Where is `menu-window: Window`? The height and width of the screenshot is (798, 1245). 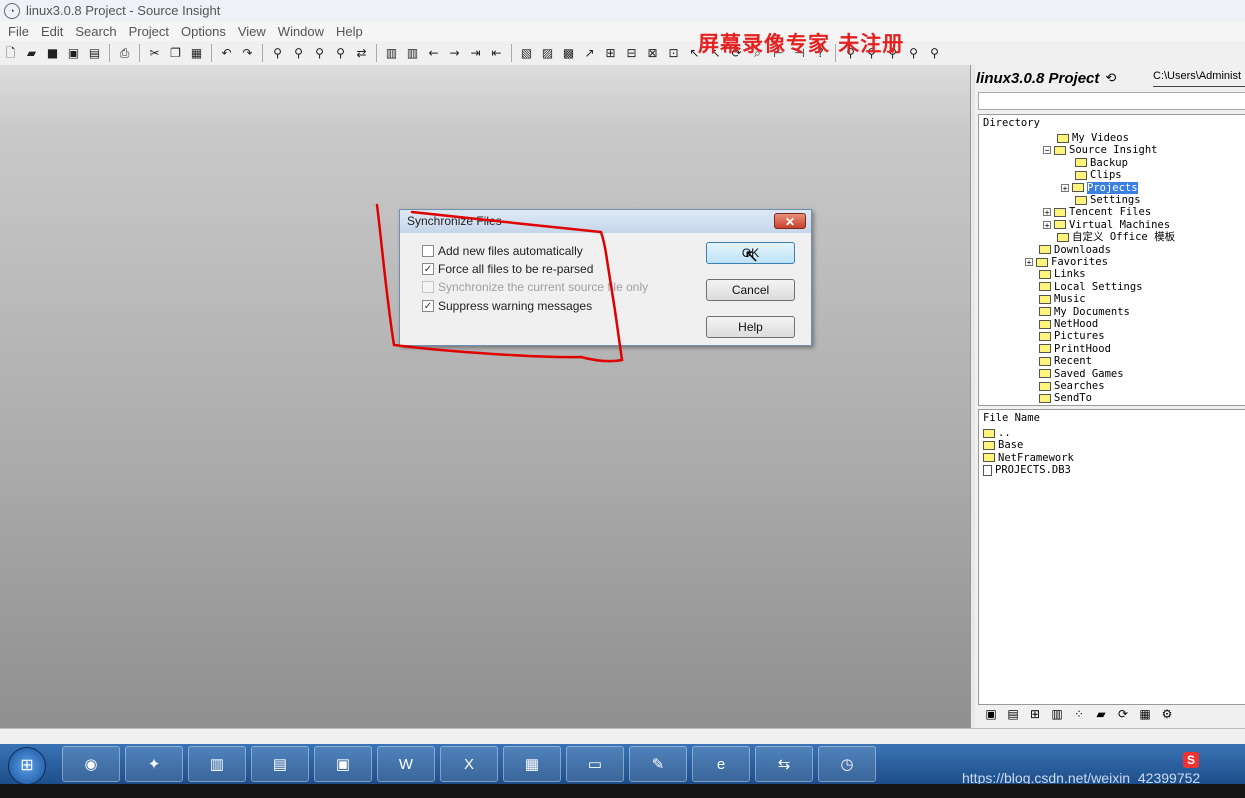 menu-window: Window is located at coordinates (301, 31).